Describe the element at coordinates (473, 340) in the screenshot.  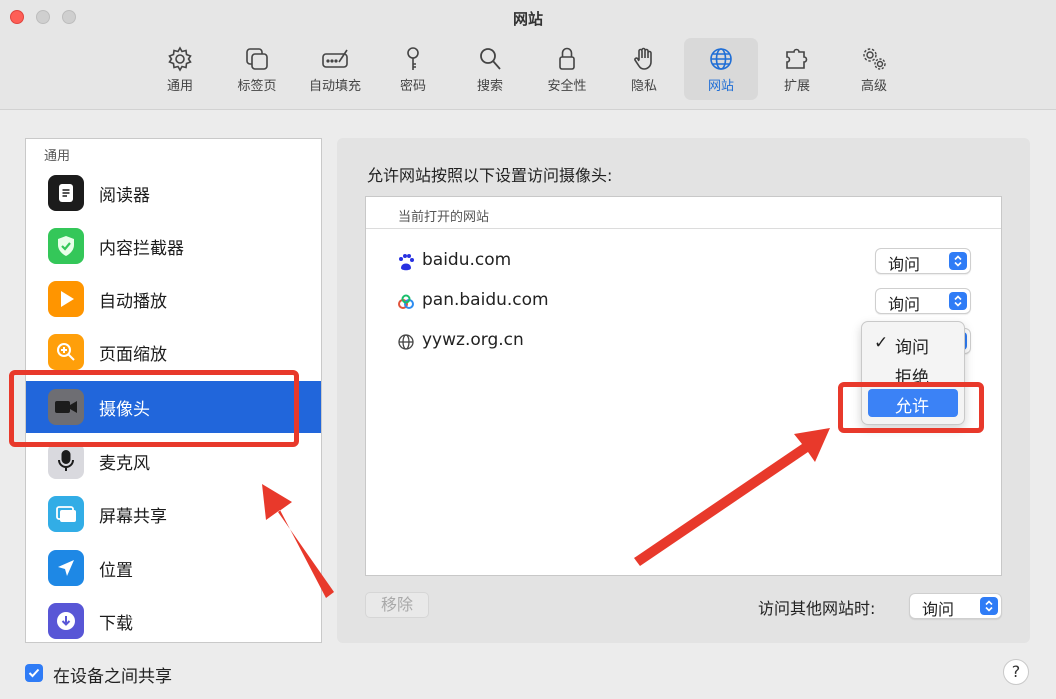
I see `site-name: yywz.org.cn` at that location.